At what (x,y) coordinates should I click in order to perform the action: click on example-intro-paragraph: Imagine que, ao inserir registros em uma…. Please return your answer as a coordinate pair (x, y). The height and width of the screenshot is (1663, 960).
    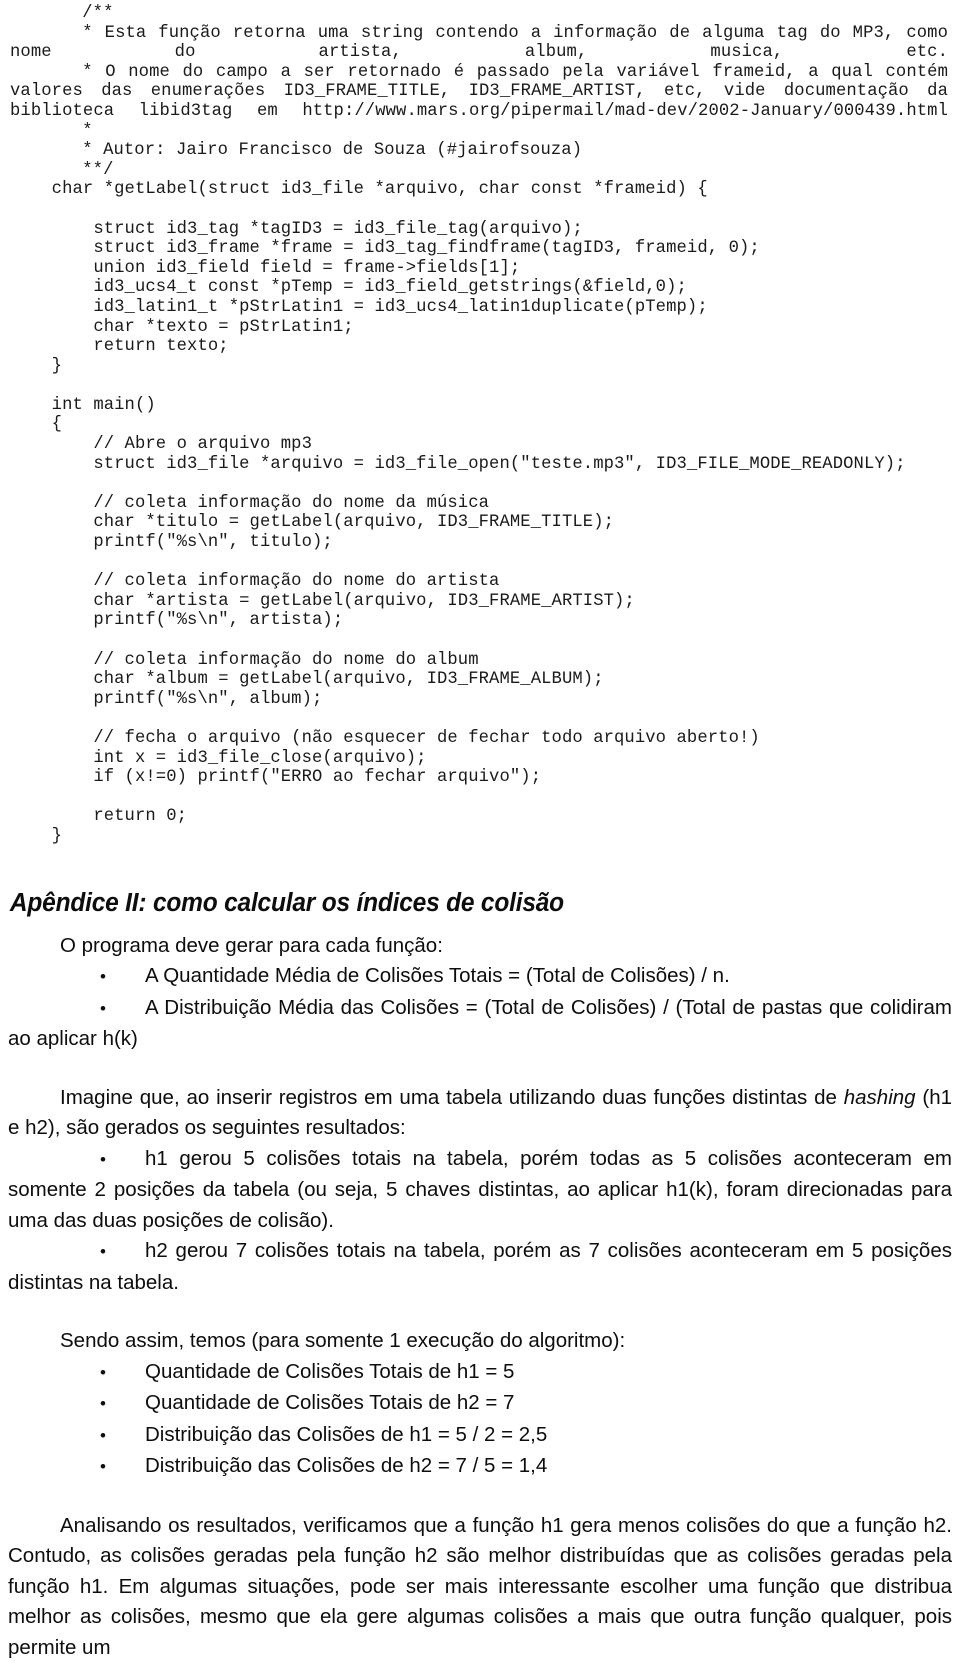
    Looking at the image, I should click on (480, 1113).